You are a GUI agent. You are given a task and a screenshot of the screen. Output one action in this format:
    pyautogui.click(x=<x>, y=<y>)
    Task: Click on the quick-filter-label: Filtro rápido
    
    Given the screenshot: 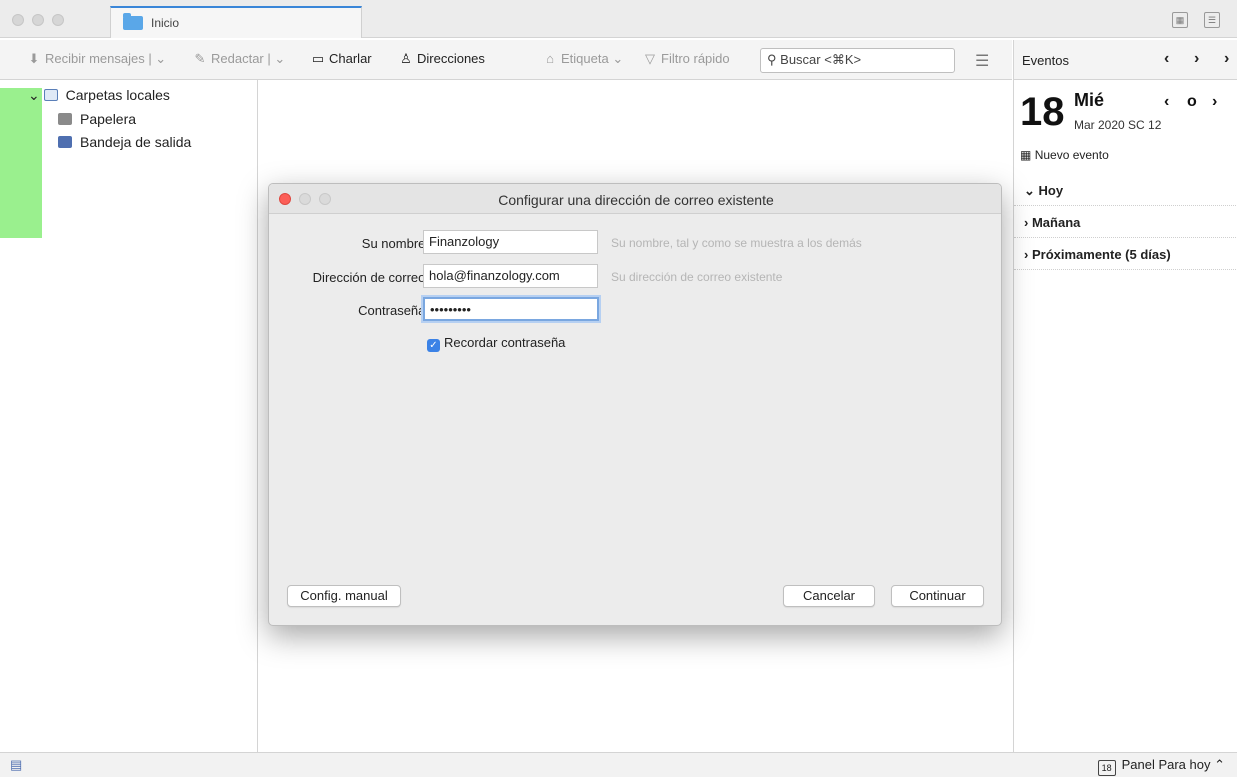 What is the action you would take?
    pyautogui.click(x=695, y=58)
    